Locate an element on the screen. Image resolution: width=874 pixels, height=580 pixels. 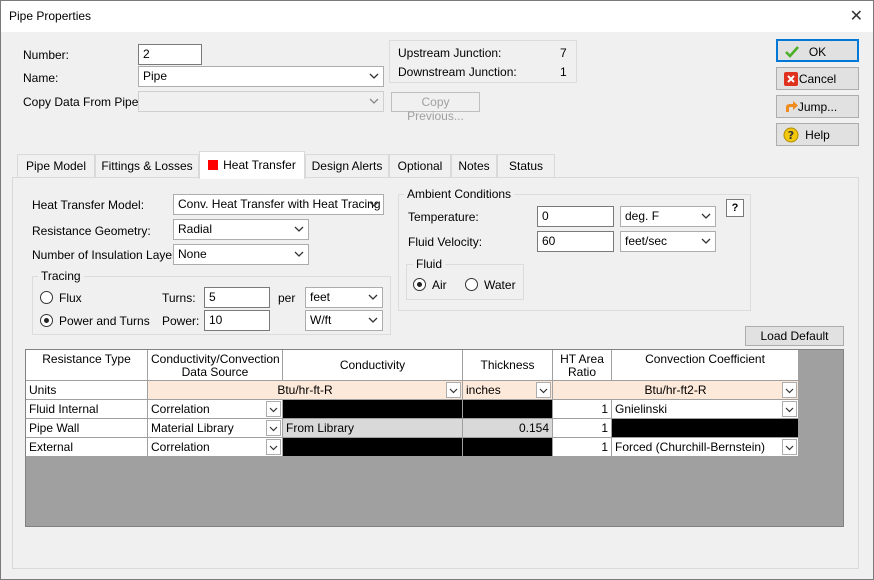
header-resistance-type: Resistance Type is located at coordinates (87, 365).